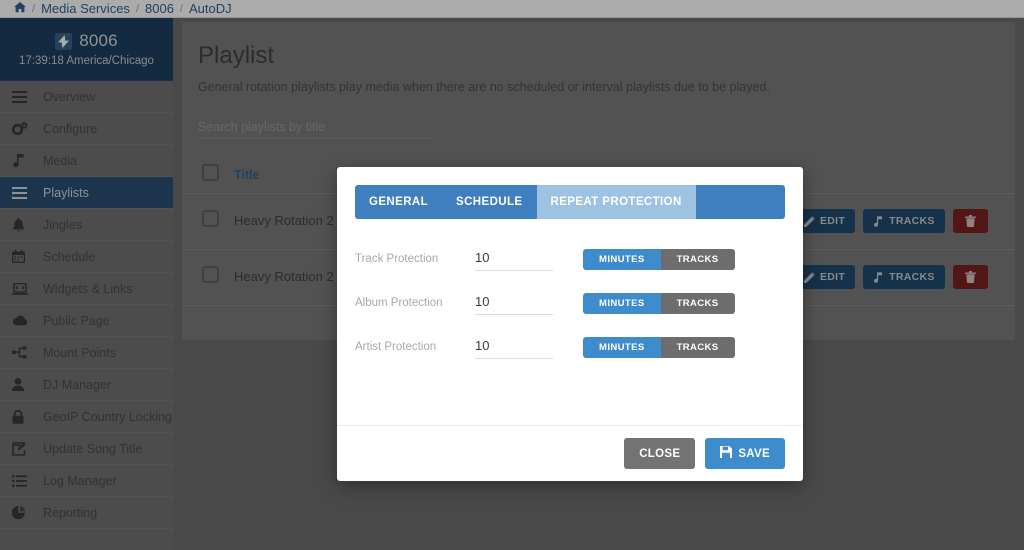  I want to click on album-protection-unit-toggle: MINUTES TRACKS, so click(659, 303).